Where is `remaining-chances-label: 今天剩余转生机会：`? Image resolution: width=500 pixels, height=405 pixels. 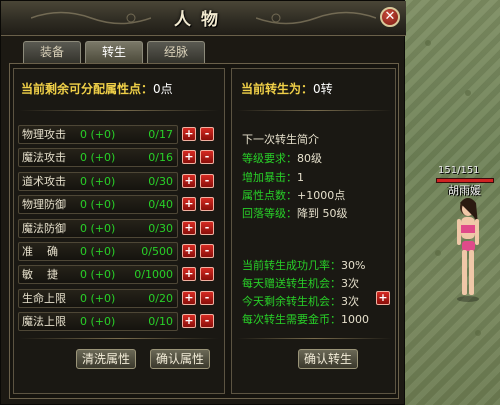
remaining-chances-label: 今天剩余转生机会： is located at coordinates (291, 301).